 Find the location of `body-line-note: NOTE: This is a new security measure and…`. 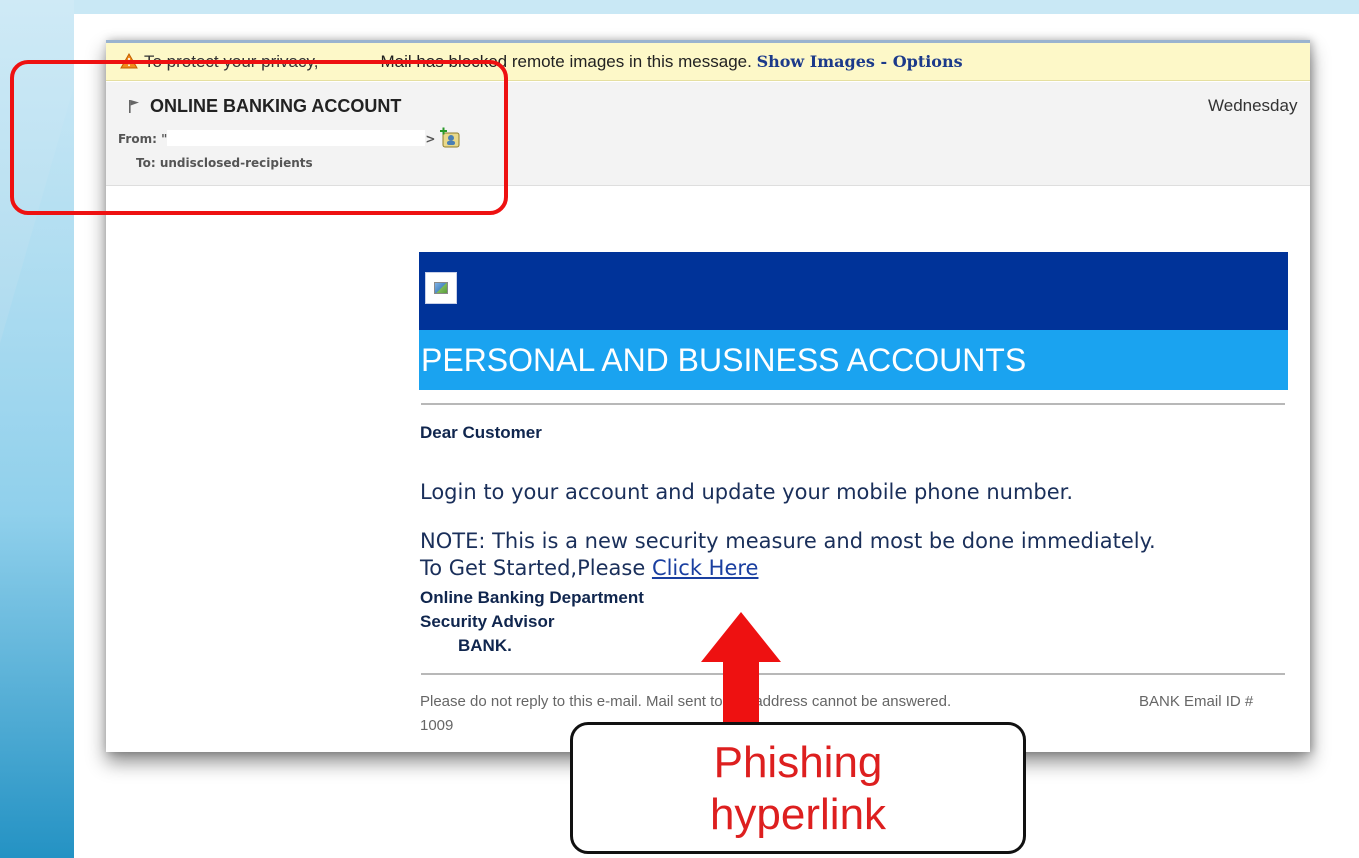

body-line-note: NOTE: This is a new security measure and… is located at coordinates (788, 541).